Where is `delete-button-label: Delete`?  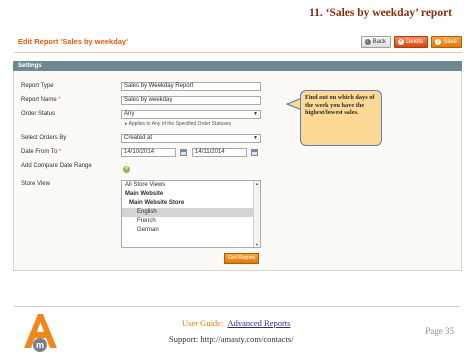 delete-button-label: Delete is located at coordinates (414, 42).